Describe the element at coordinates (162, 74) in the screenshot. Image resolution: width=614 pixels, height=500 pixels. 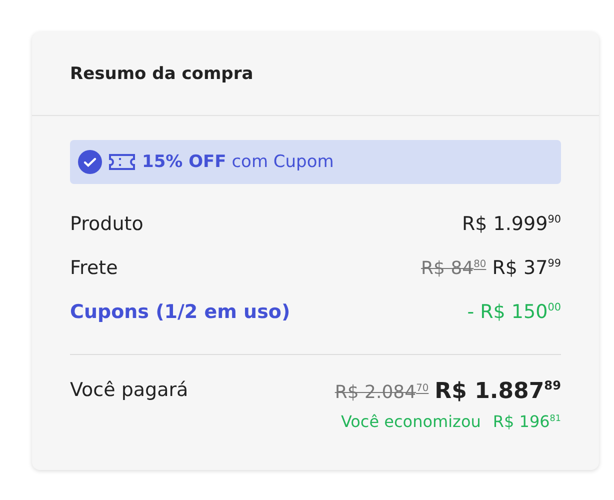
I see `card-title: Resumo da compra` at that location.